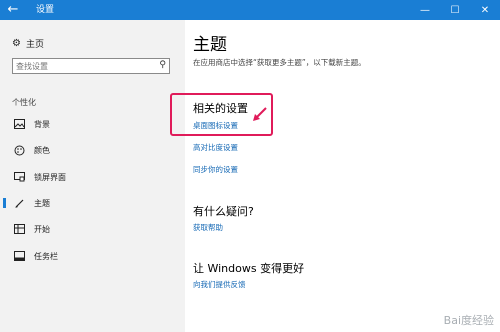  I want to click on minimize-icon: —, so click(425, 10).